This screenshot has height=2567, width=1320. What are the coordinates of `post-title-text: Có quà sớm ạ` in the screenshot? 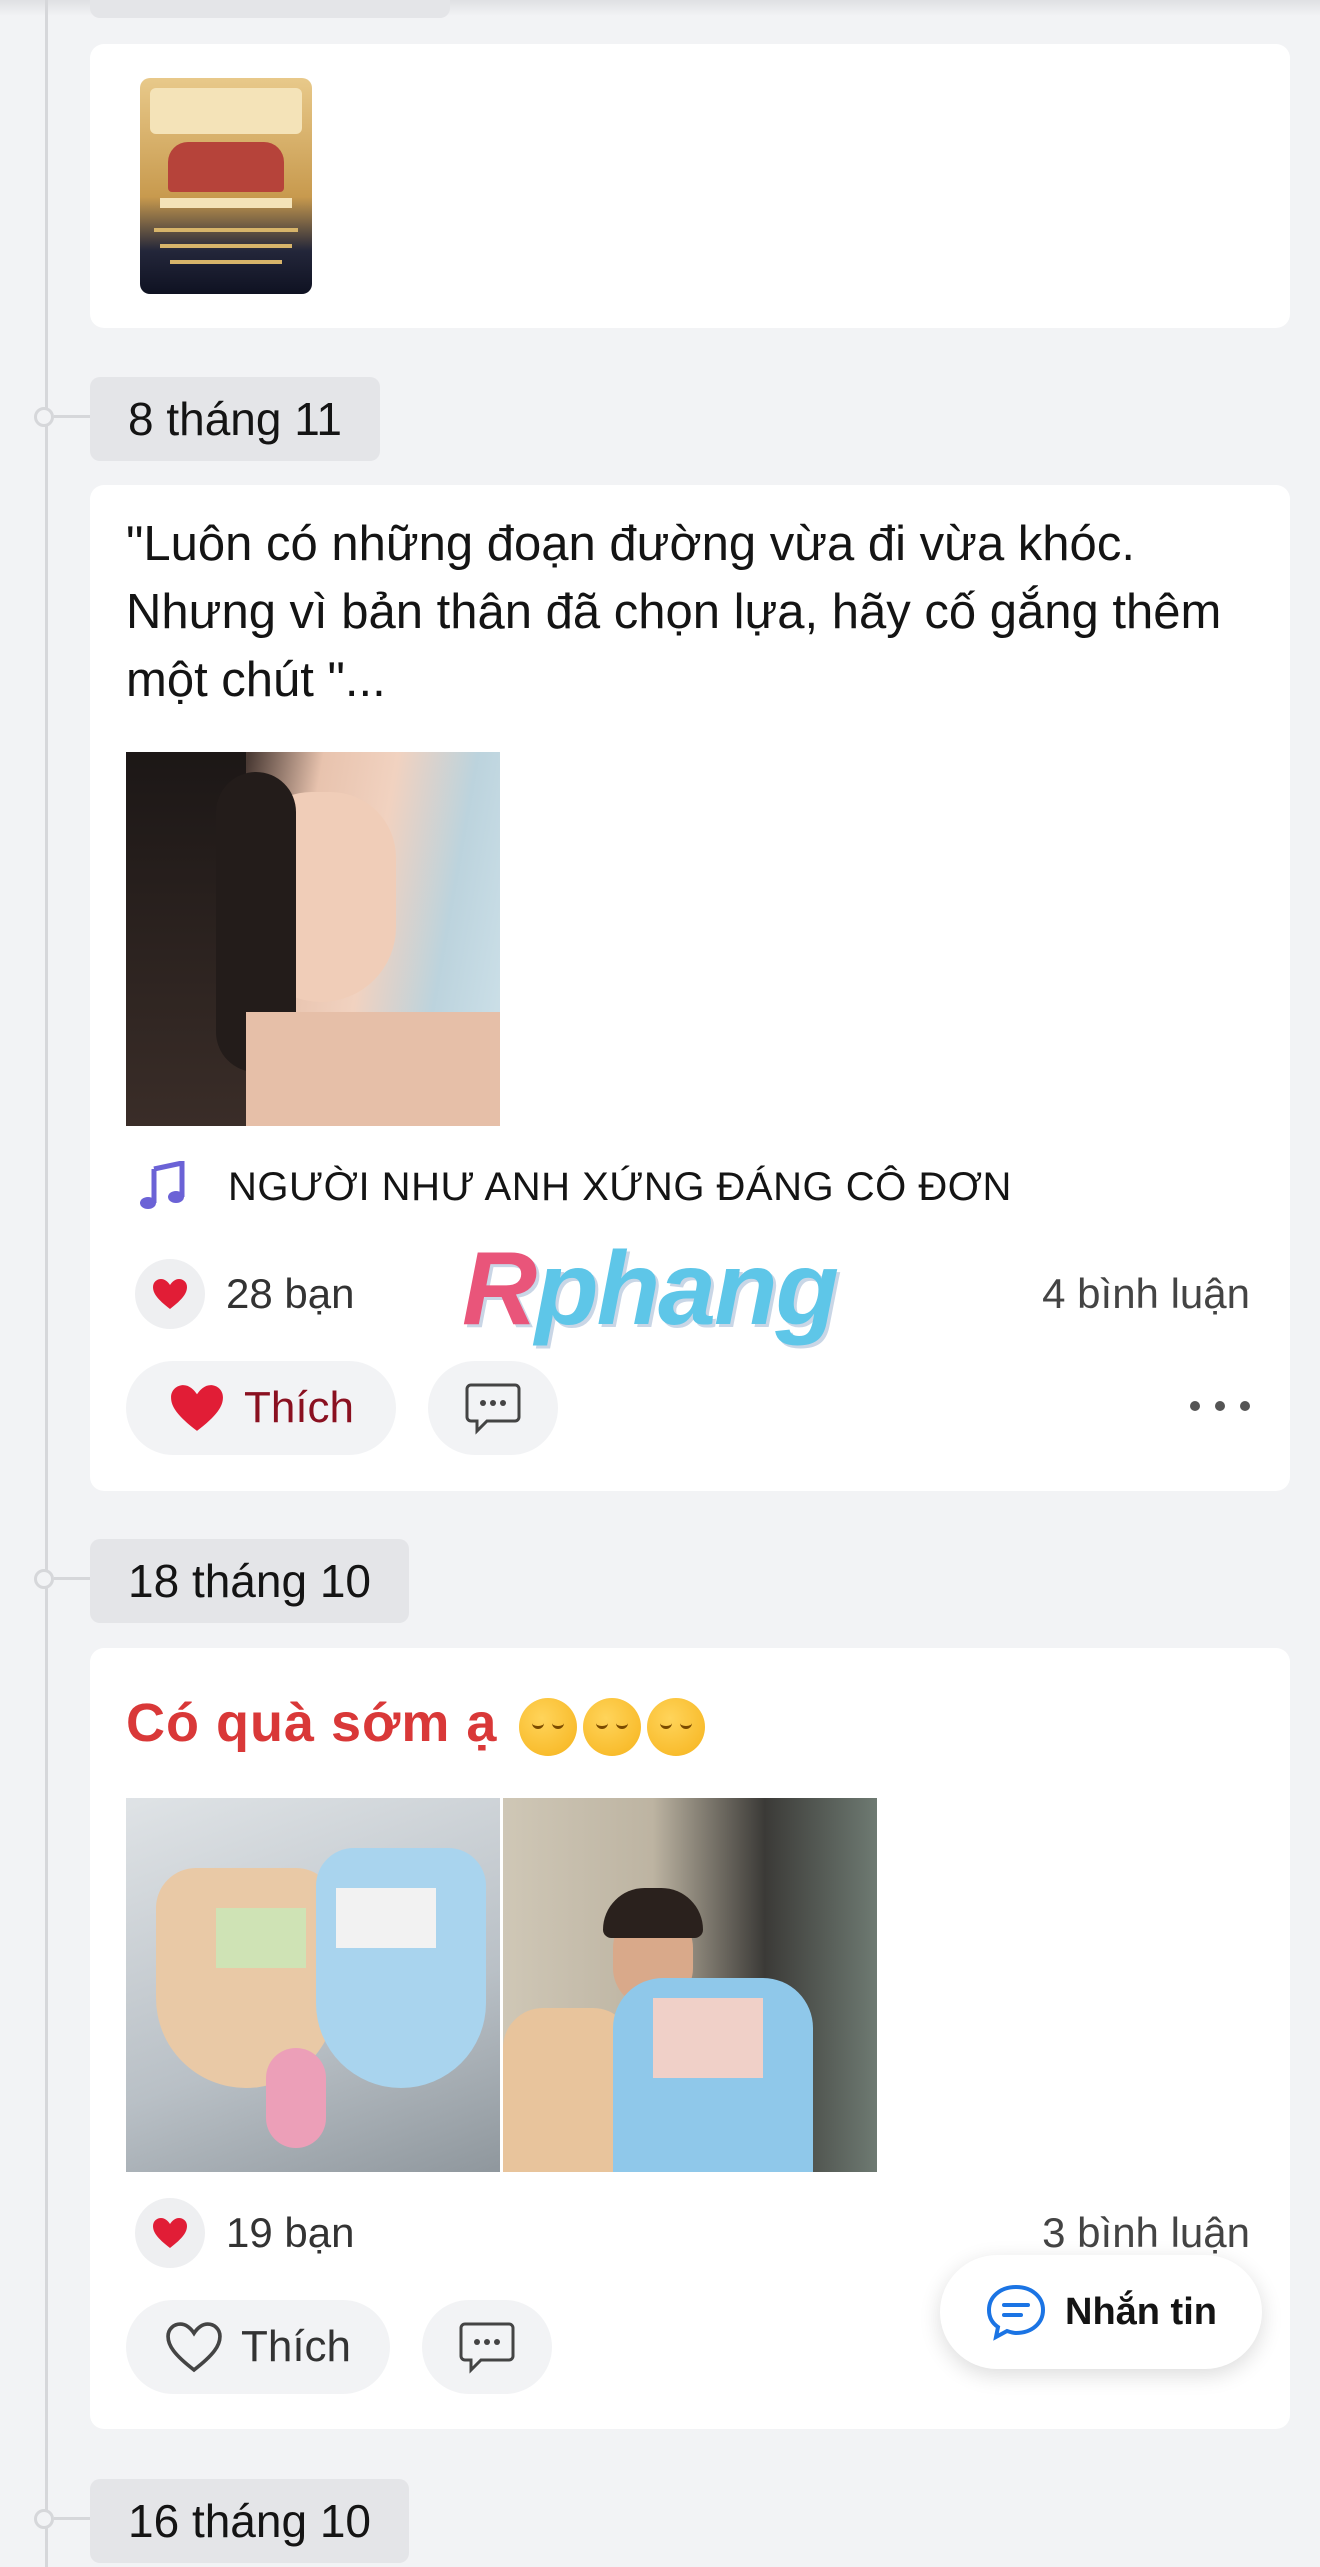 It's located at (312, 1723).